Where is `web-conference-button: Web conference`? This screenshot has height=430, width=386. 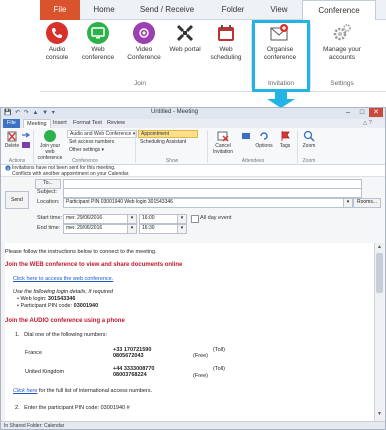 web-conference-button: Web conference is located at coordinates (98, 42).